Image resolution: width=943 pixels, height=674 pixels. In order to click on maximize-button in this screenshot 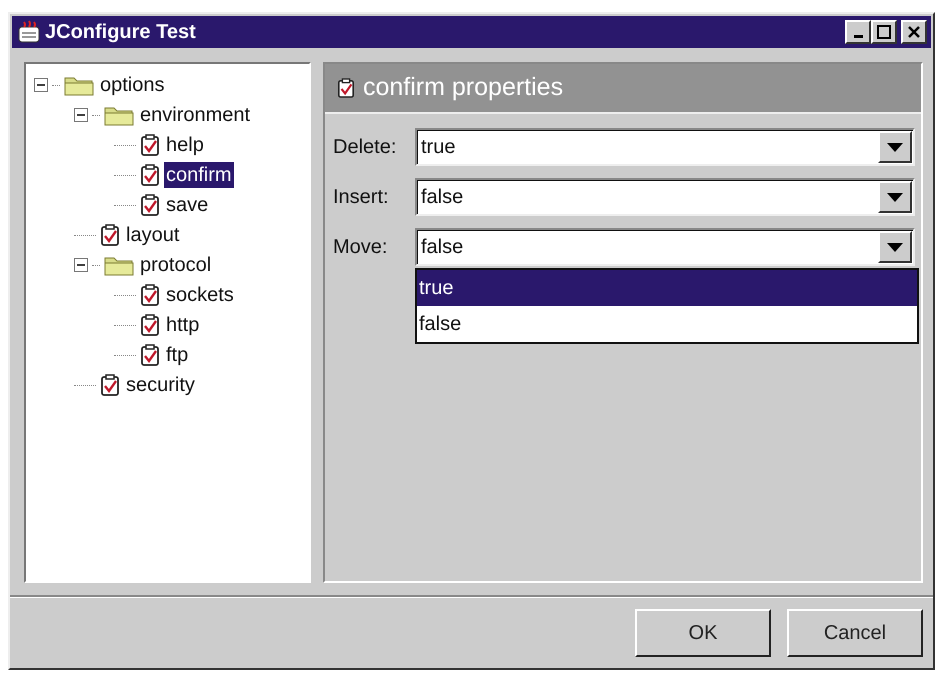, I will do `click(884, 32)`.